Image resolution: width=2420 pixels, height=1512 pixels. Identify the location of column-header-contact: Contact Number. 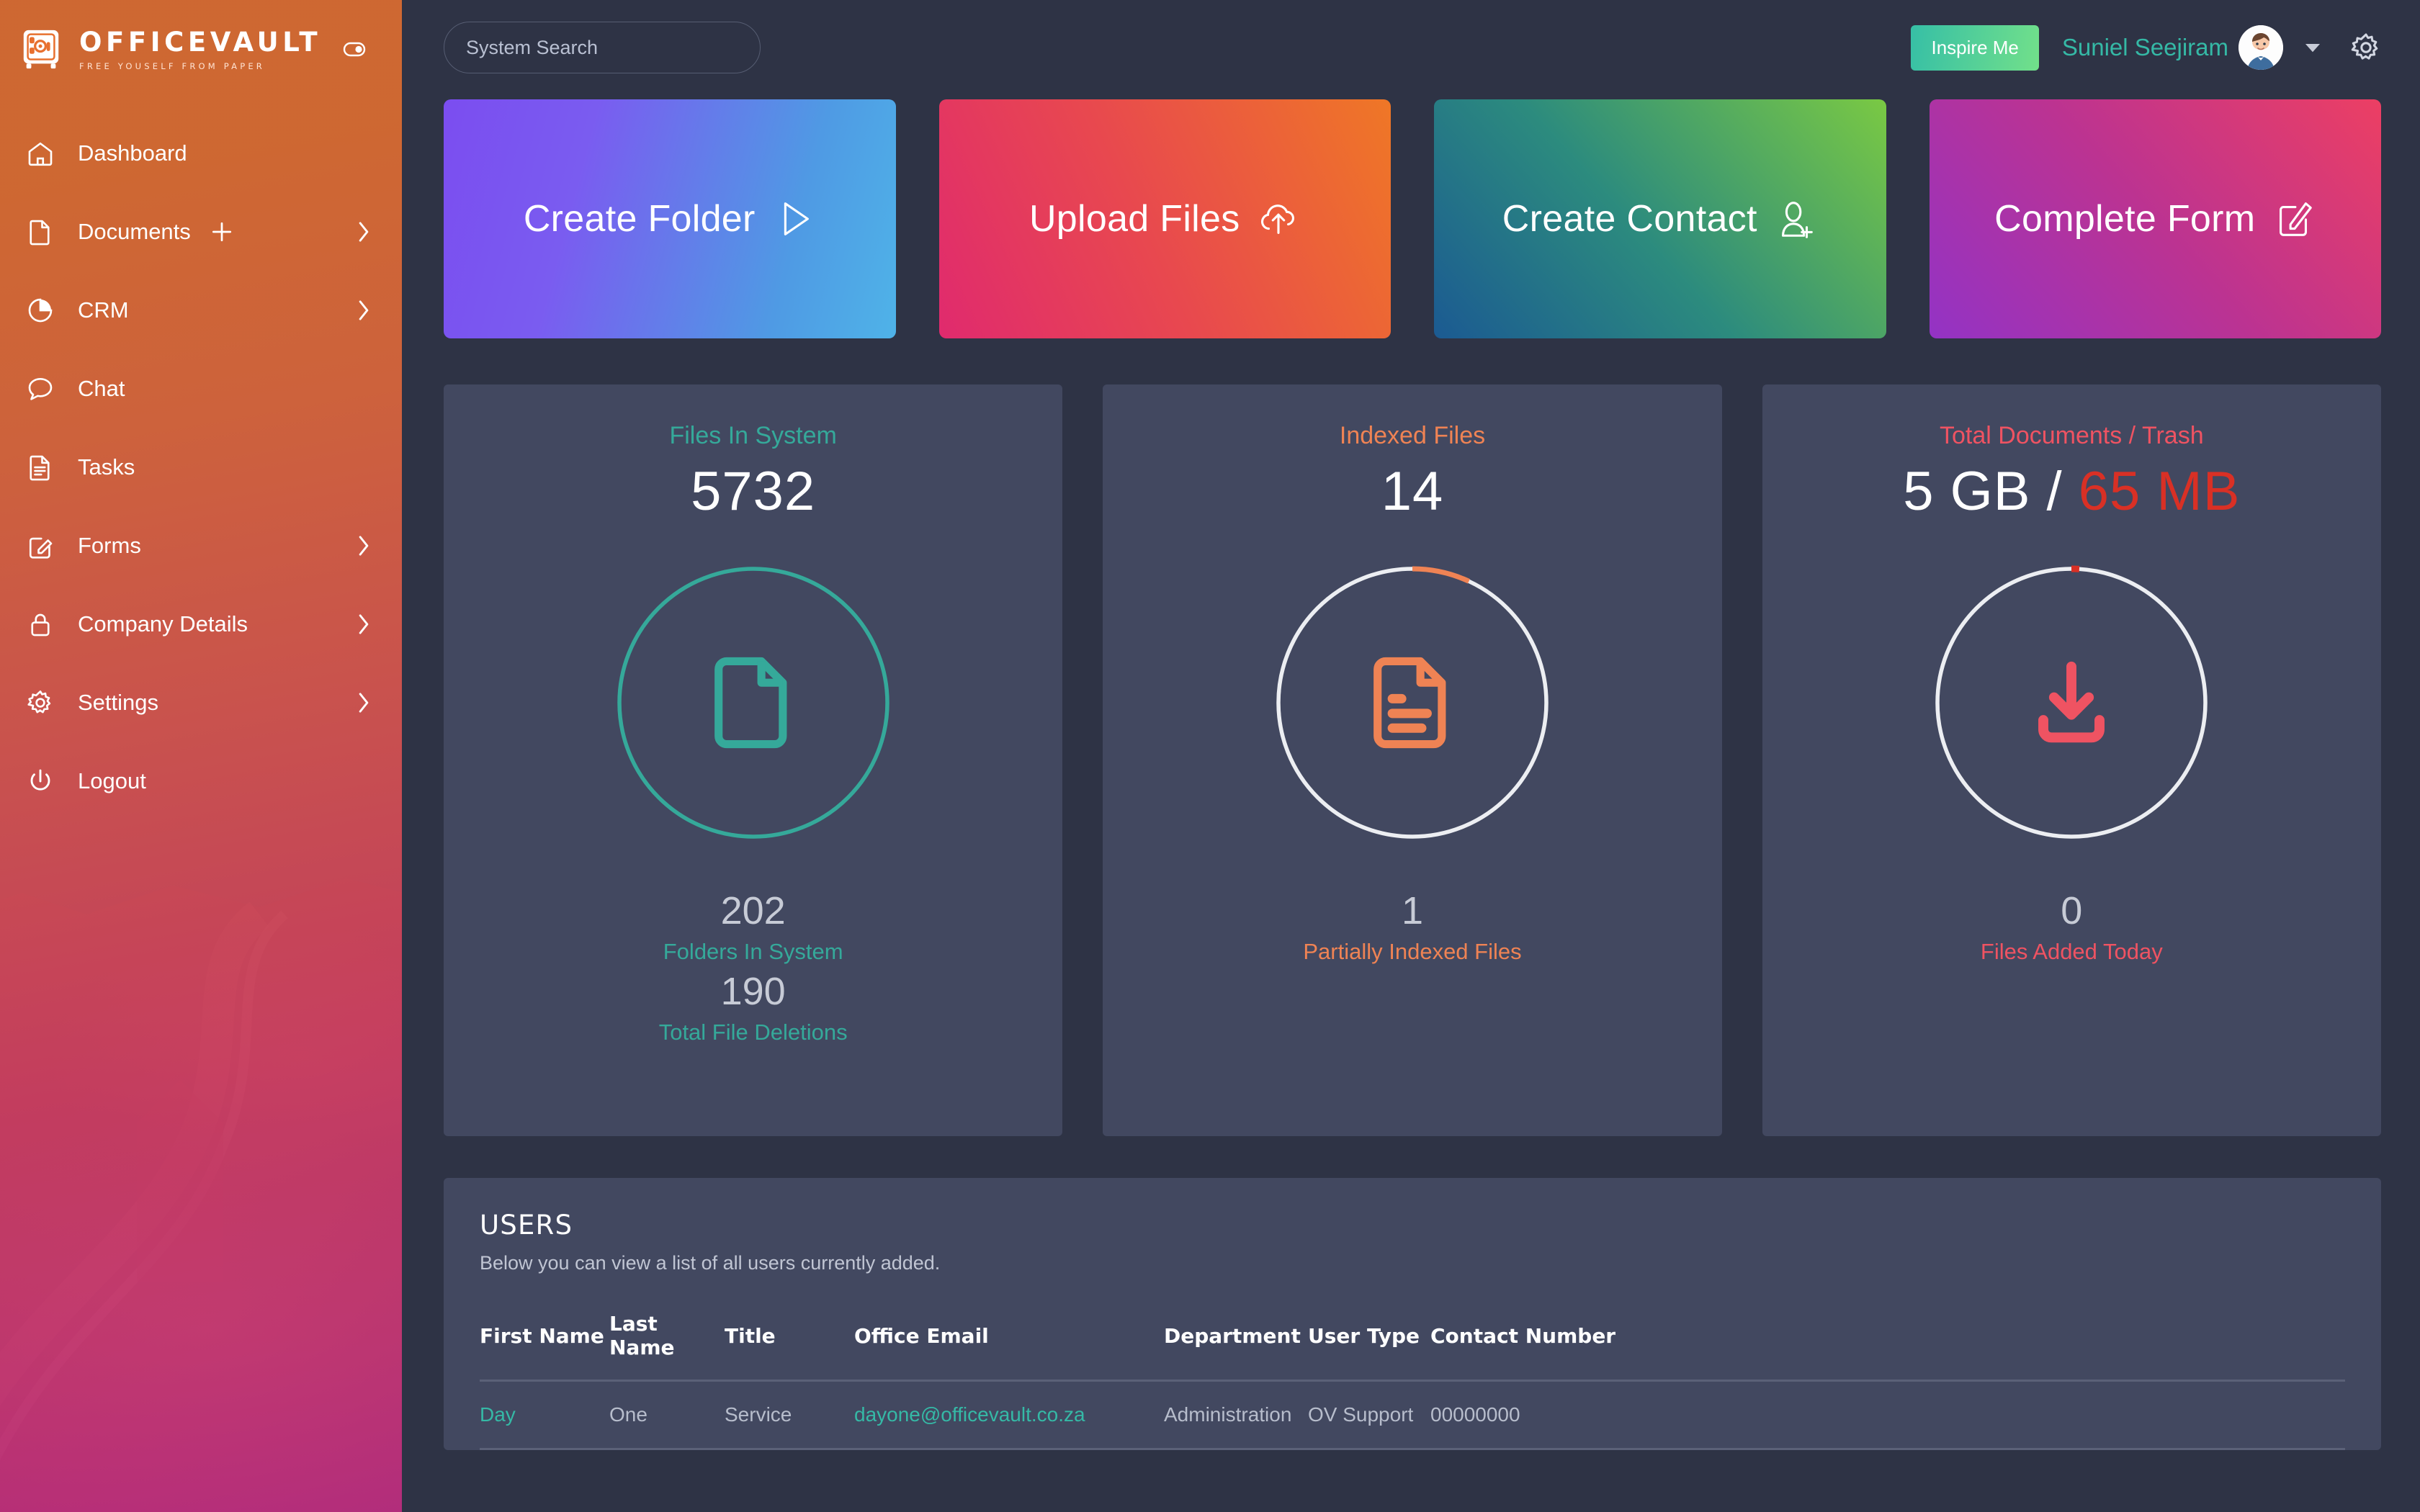
(1887, 1337).